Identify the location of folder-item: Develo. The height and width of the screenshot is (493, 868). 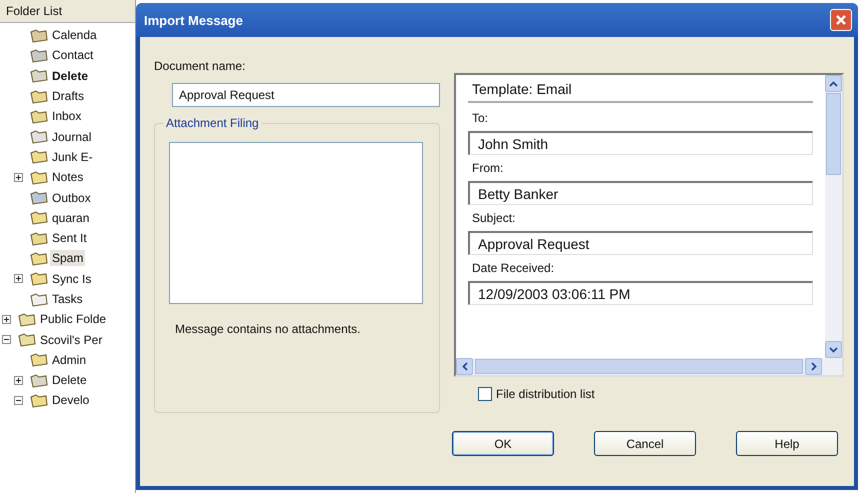
(71, 400).